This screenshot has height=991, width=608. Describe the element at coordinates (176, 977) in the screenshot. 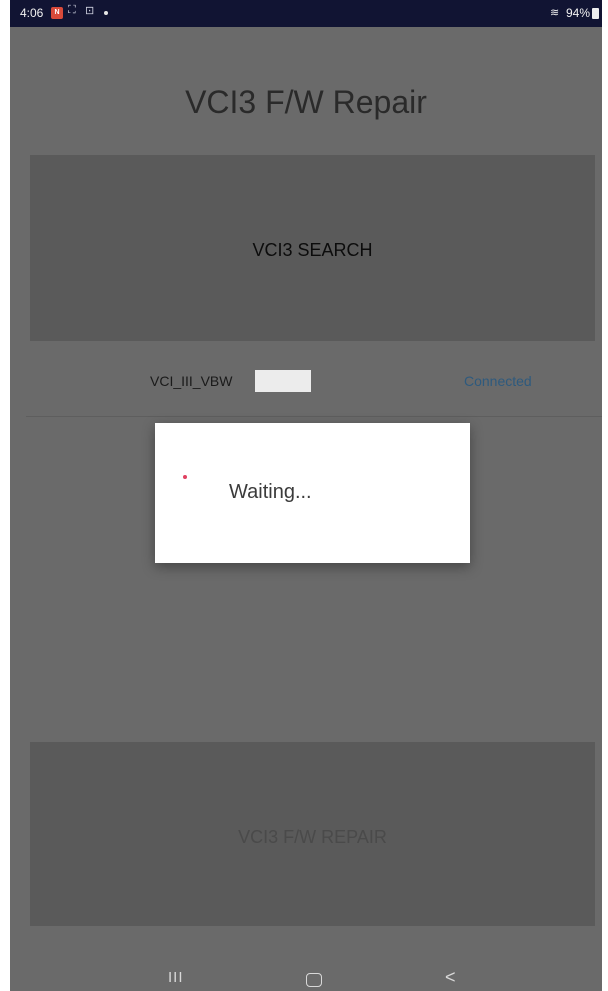

I see `recents-button: III` at that location.